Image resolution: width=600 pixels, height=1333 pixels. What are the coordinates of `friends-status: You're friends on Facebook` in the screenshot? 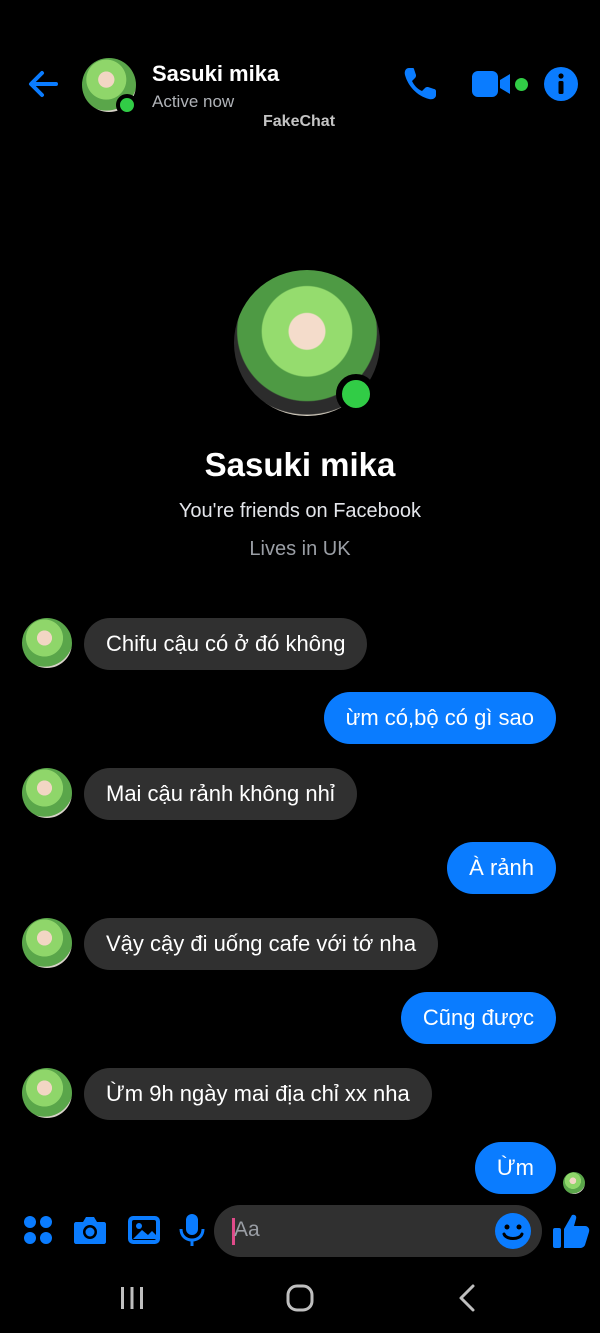 It's located at (300, 511).